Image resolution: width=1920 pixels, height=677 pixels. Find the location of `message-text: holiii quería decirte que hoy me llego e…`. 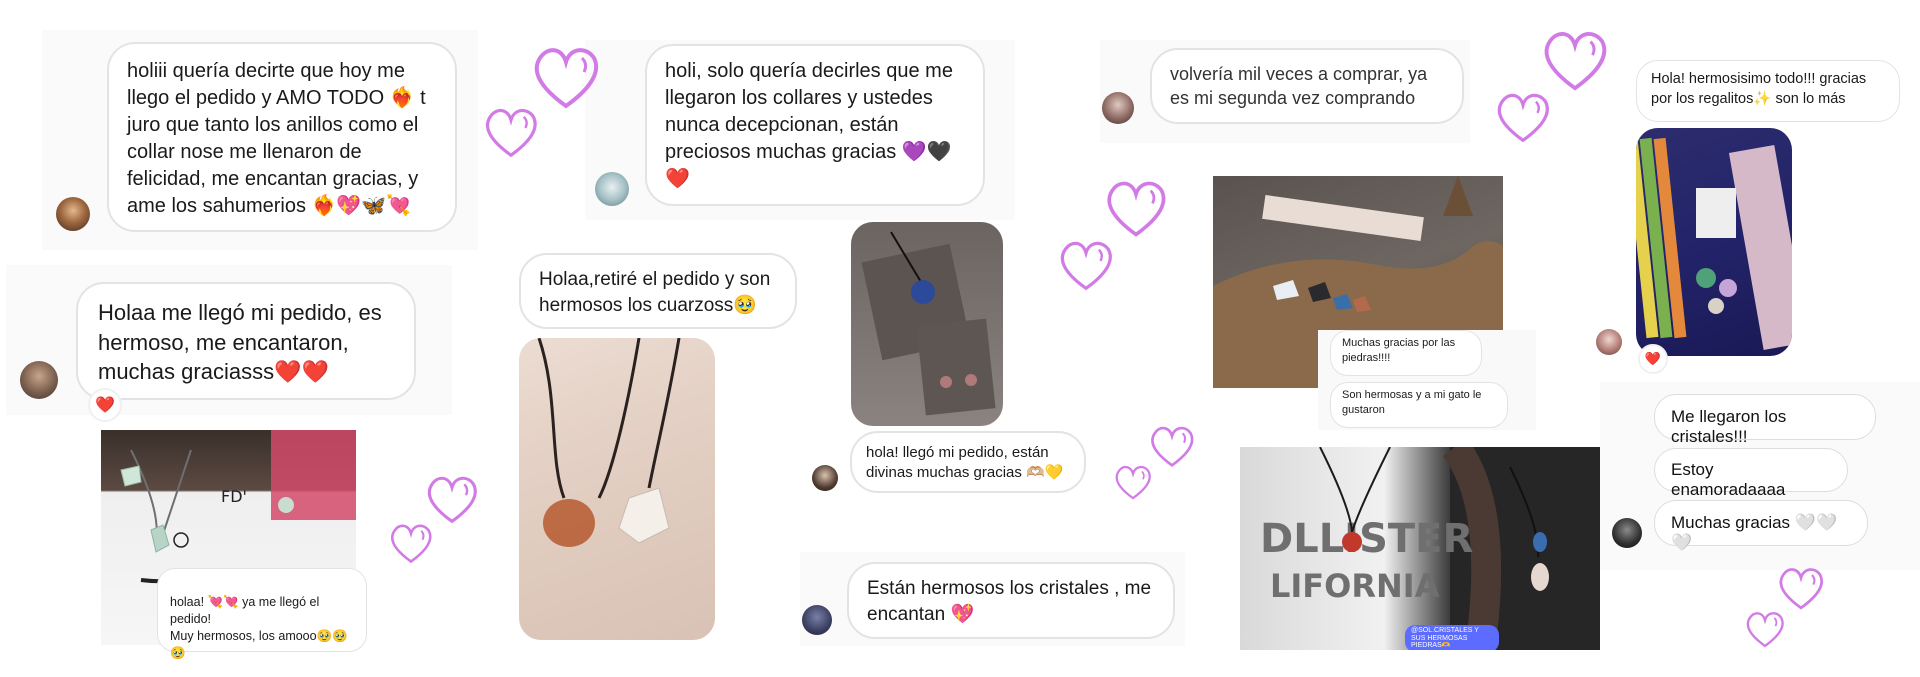

message-text: holiii quería decirte que hoy me llego e… is located at coordinates (276, 138).